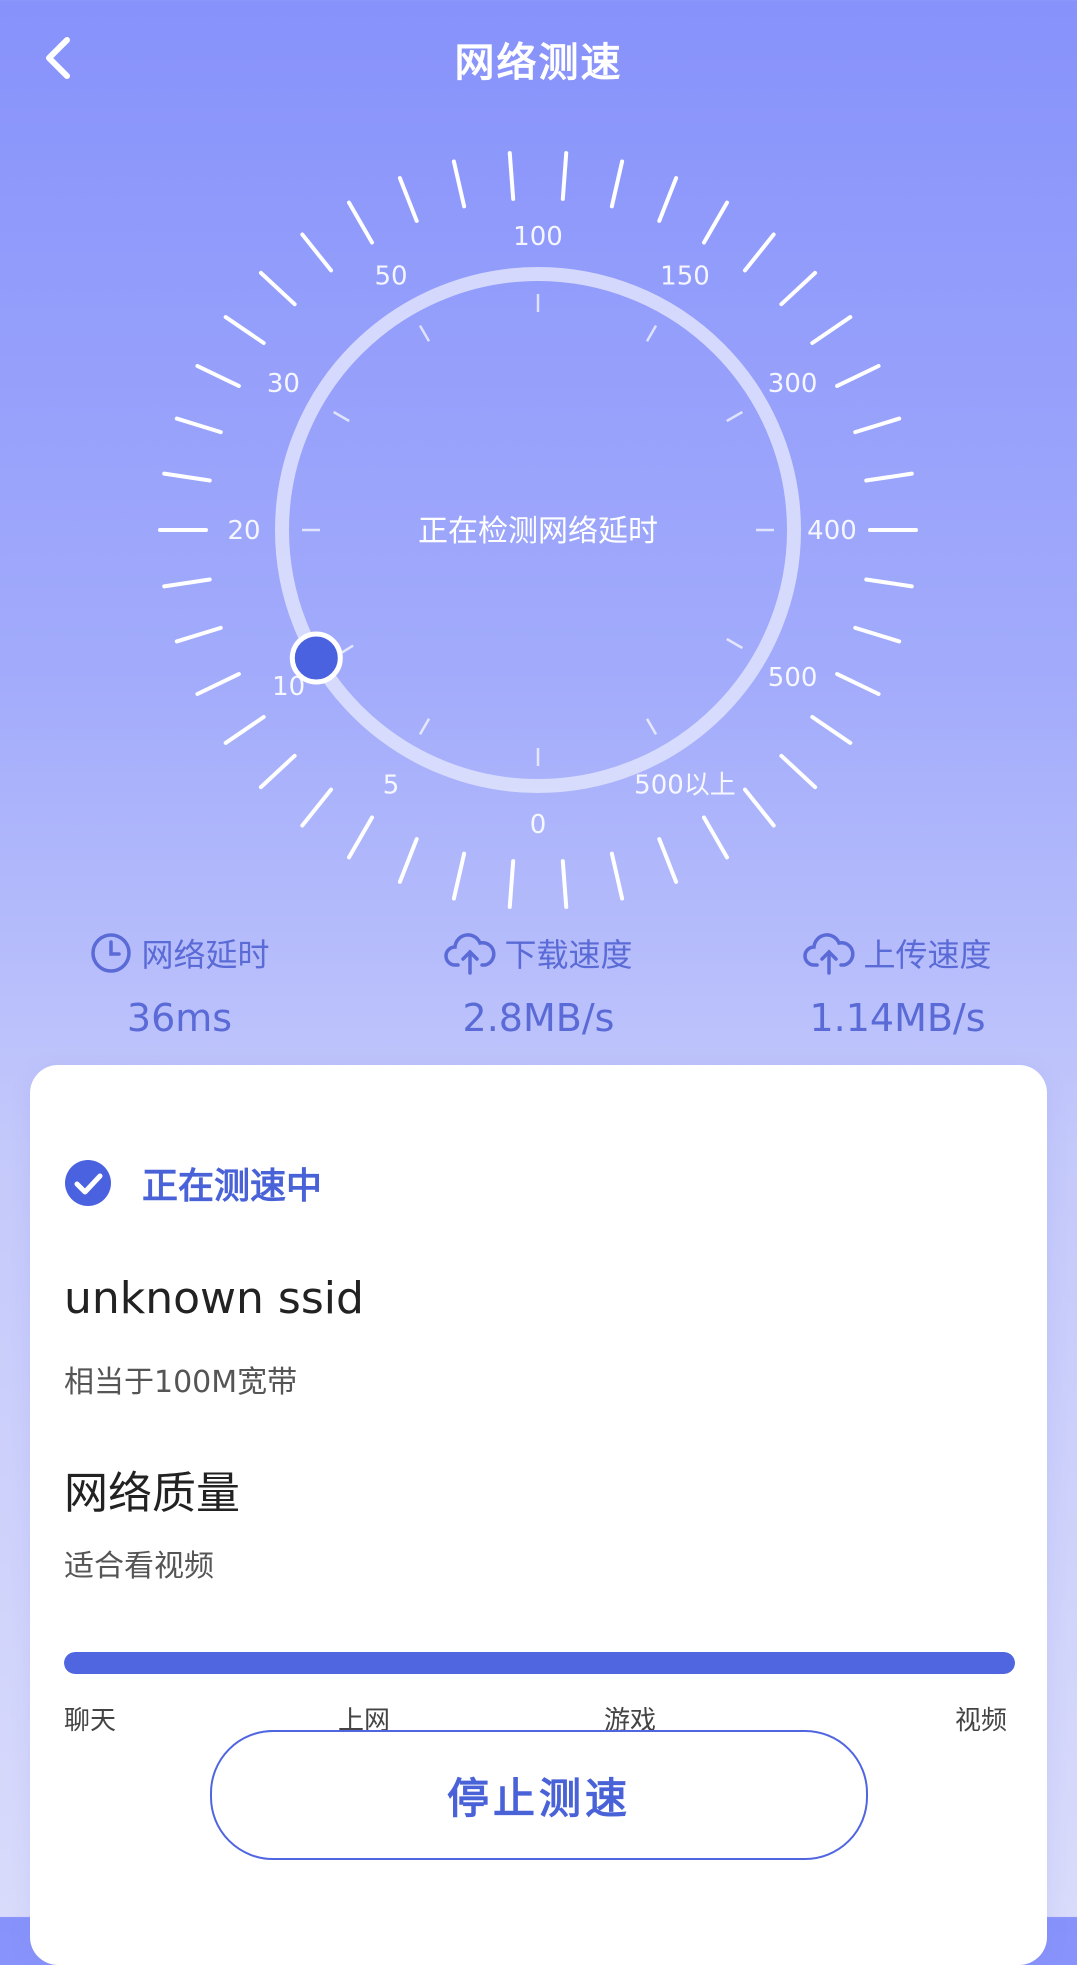  Describe the element at coordinates (90, 1721) in the screenshot. I see `quality-level-chat: 聊天` at that location.